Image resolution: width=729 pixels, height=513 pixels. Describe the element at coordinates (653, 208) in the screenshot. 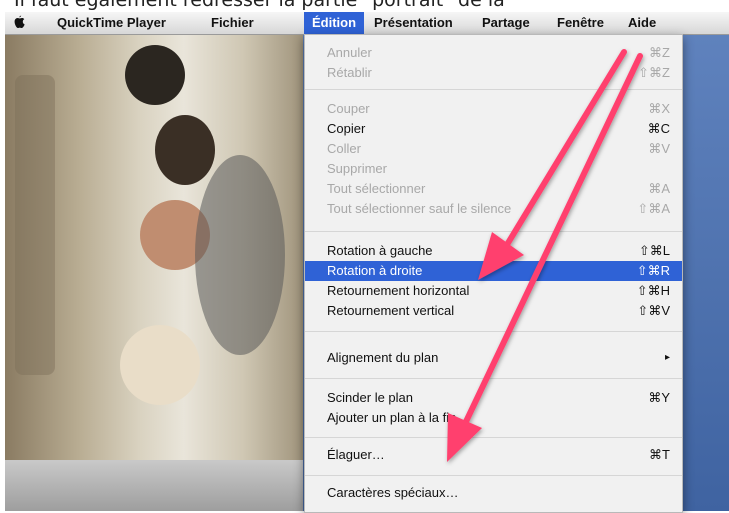

I see `shortcut-label: ⇧⌘A` at that location.